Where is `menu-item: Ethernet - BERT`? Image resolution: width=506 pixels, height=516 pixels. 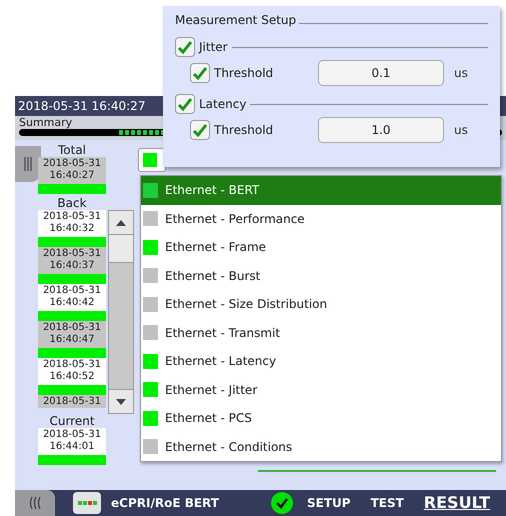 menu-item: Ethernet - BERT is located at coordinates (321, 190).